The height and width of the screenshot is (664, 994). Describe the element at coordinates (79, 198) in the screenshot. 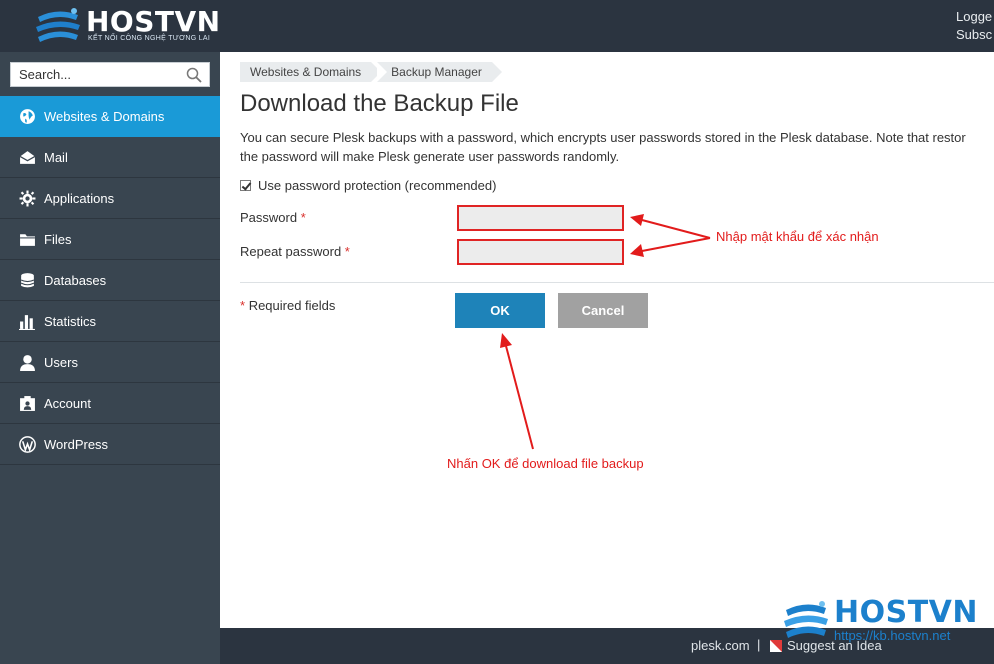

I see `sidebar-item-label: Applications` at that location.